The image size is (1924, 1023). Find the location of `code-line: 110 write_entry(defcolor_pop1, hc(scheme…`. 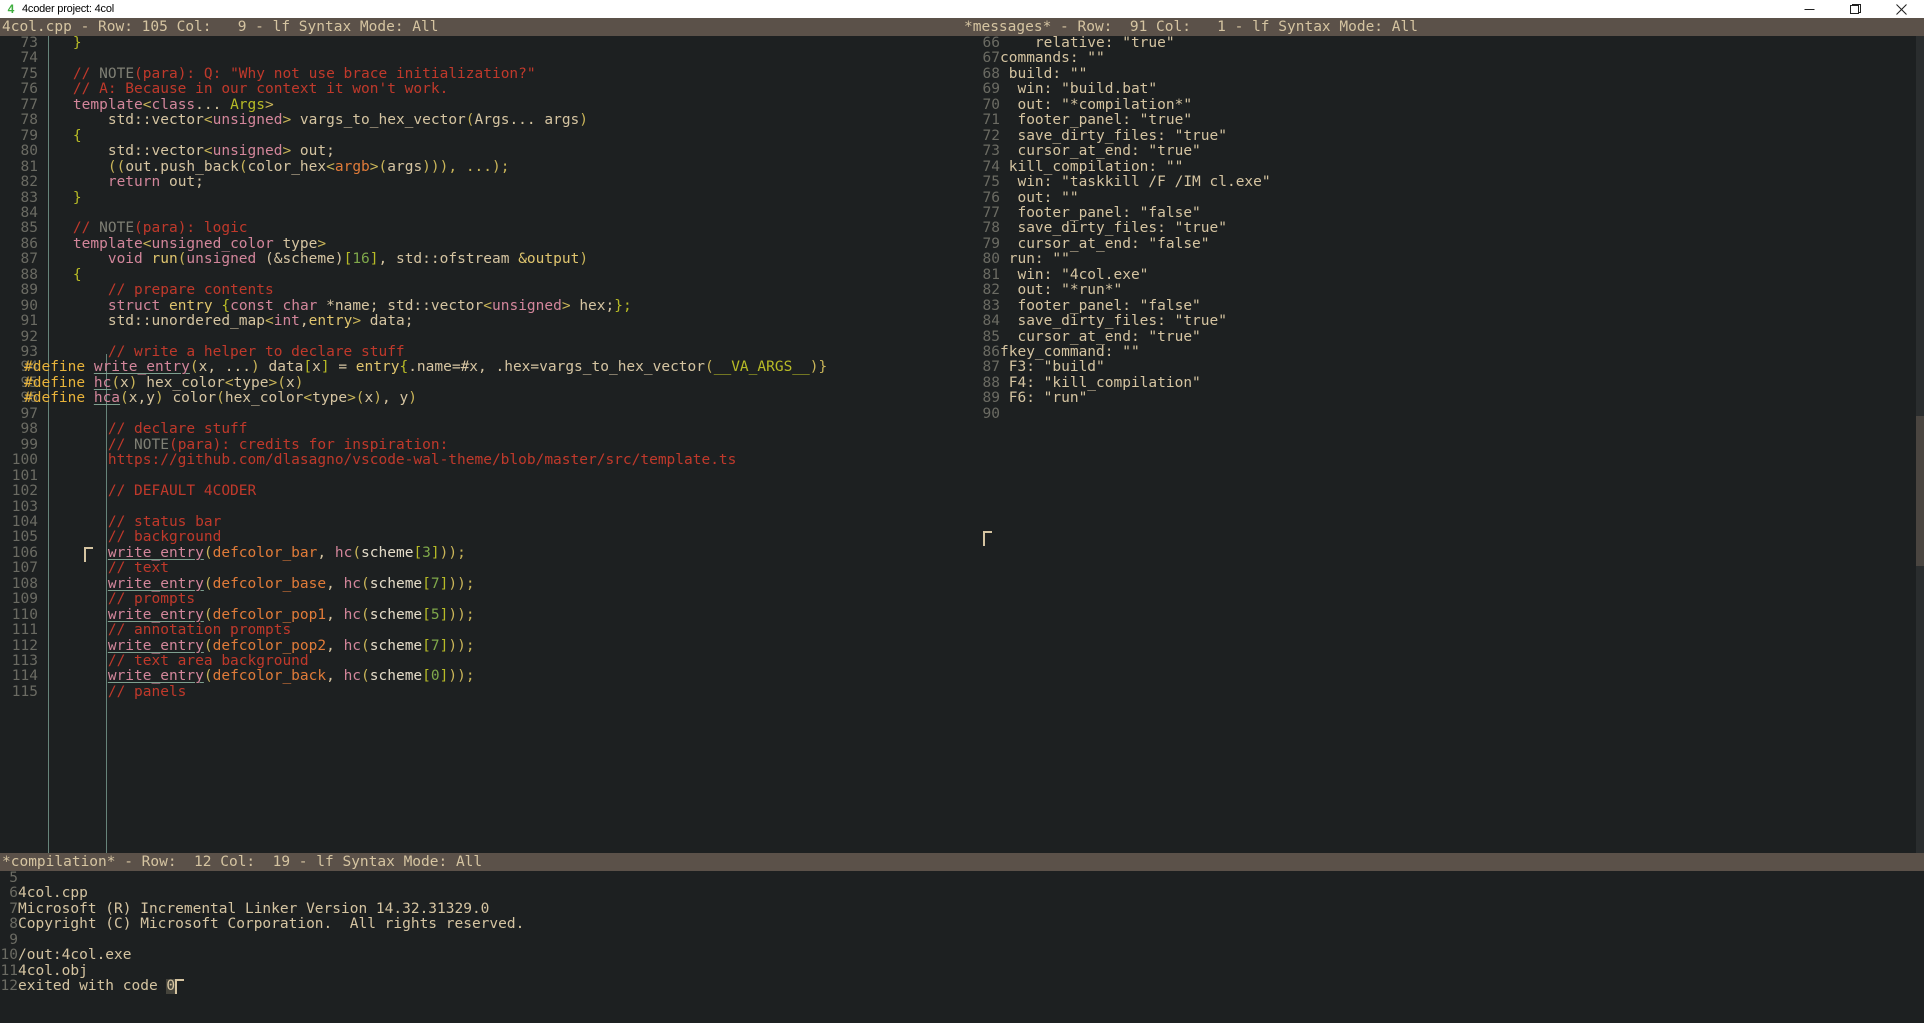

code-line: 110 write_entry(defcolor_pop1, hc(scheme… is located at coordinates (481, 615).